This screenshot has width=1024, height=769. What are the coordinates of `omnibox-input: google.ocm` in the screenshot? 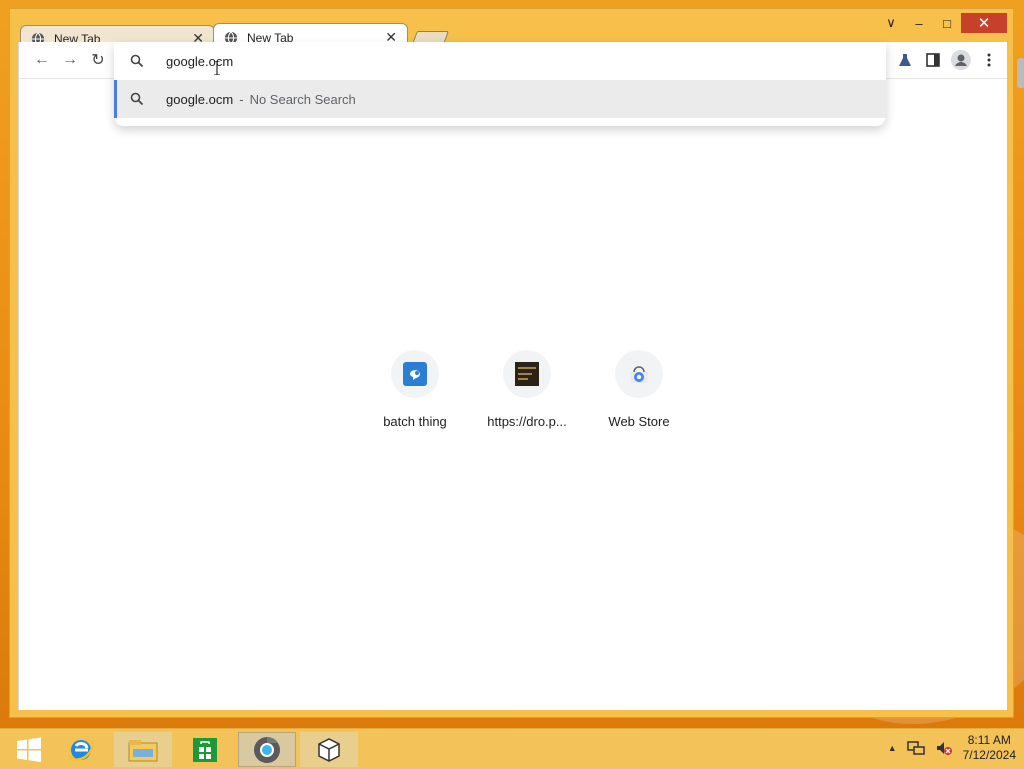 It's located at (199, 61).